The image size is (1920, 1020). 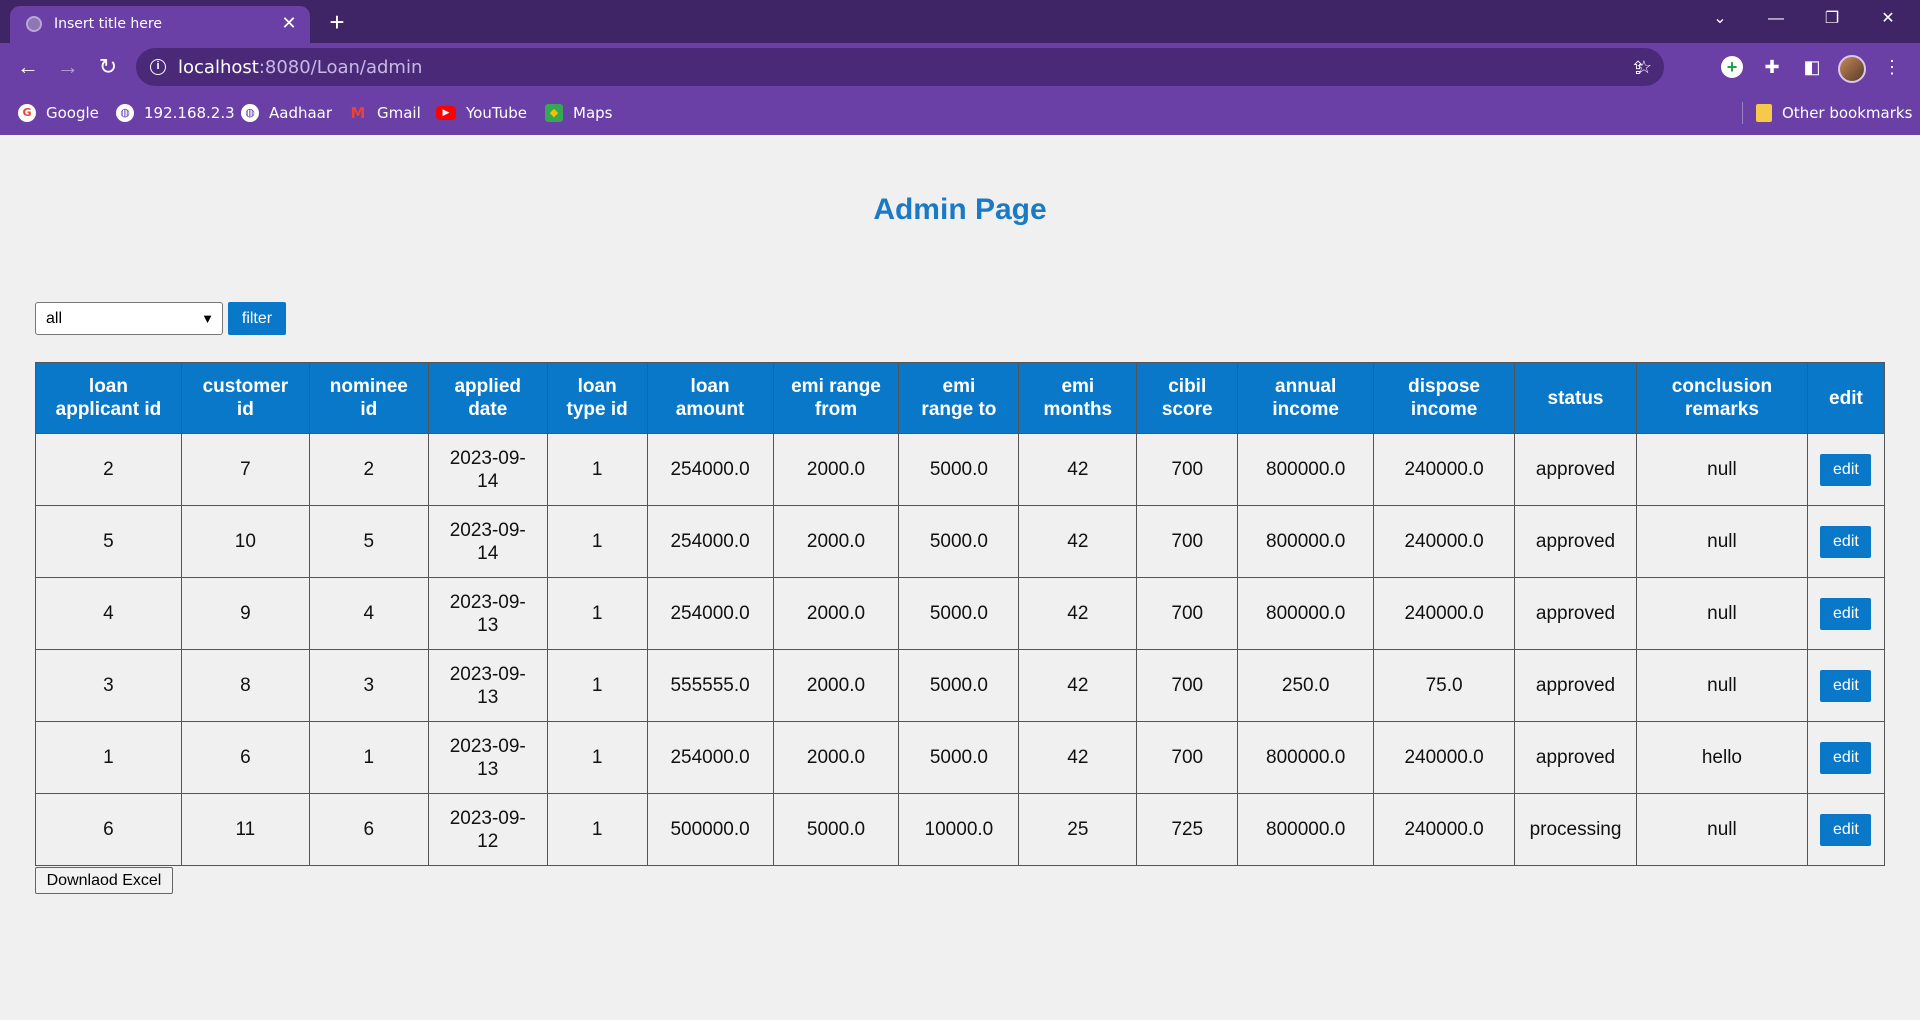 I want to click on date-line: 13, so click(x=488, y=697).